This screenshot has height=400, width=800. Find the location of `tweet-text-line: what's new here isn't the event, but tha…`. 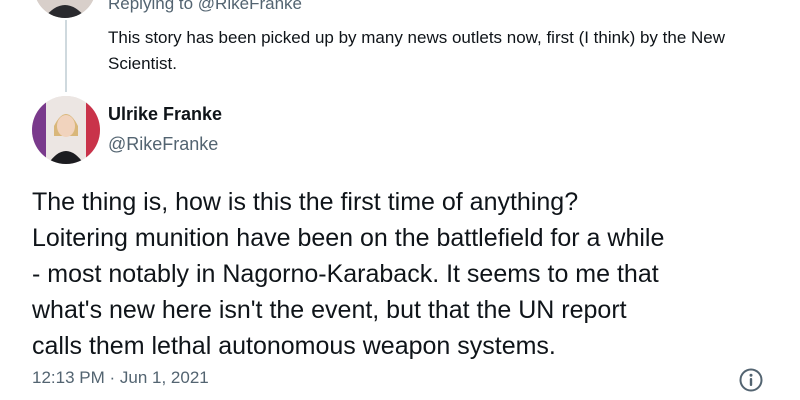

tweet-text-line: what's new here isn't the event, but tha… is located at coordinates (329, 310).